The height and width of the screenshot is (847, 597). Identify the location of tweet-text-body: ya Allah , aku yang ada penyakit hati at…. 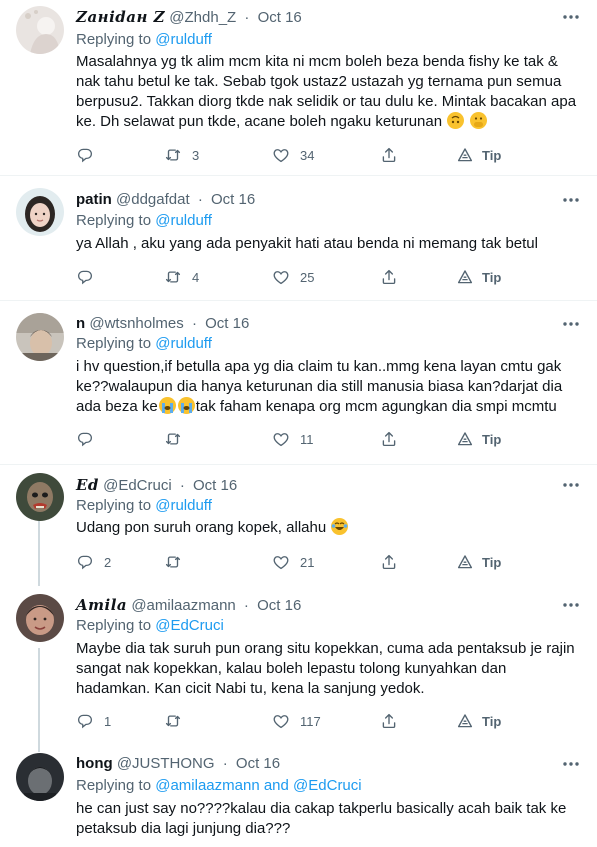
(307, 243).